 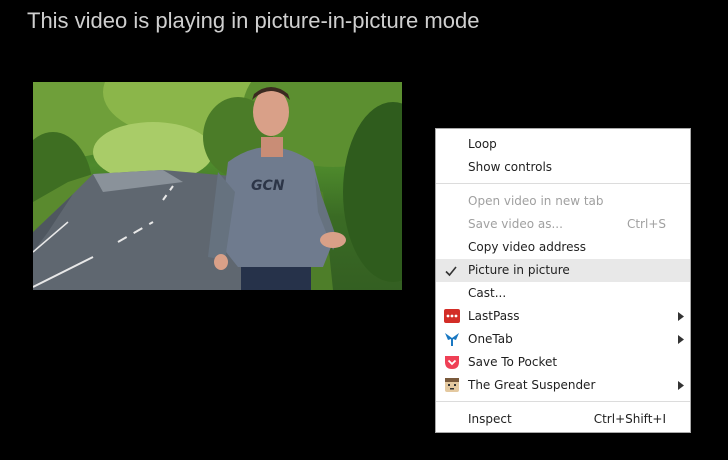 What do you see at coordinates (490, 419) in the screenshot?
I see `menu-item-label: Inspect` at bounding box center [490, 419].